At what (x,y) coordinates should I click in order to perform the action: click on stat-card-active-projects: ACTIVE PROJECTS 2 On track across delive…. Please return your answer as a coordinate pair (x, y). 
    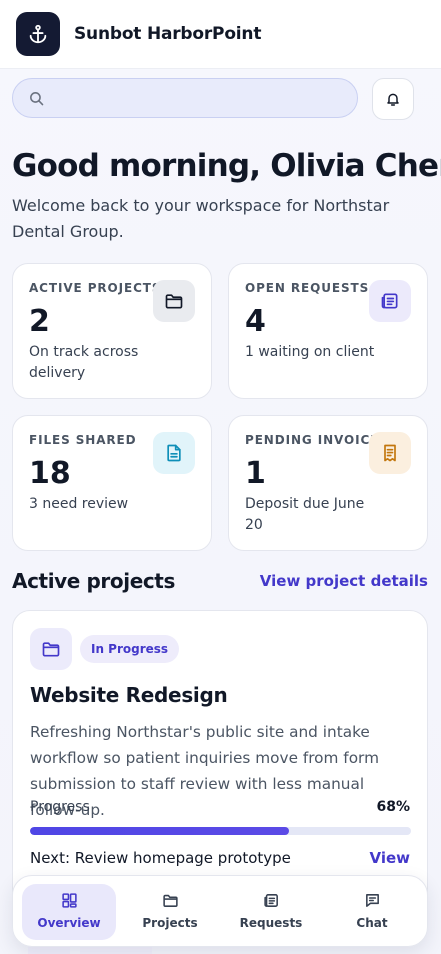
    Looking at the image, I should click on (112, 331).